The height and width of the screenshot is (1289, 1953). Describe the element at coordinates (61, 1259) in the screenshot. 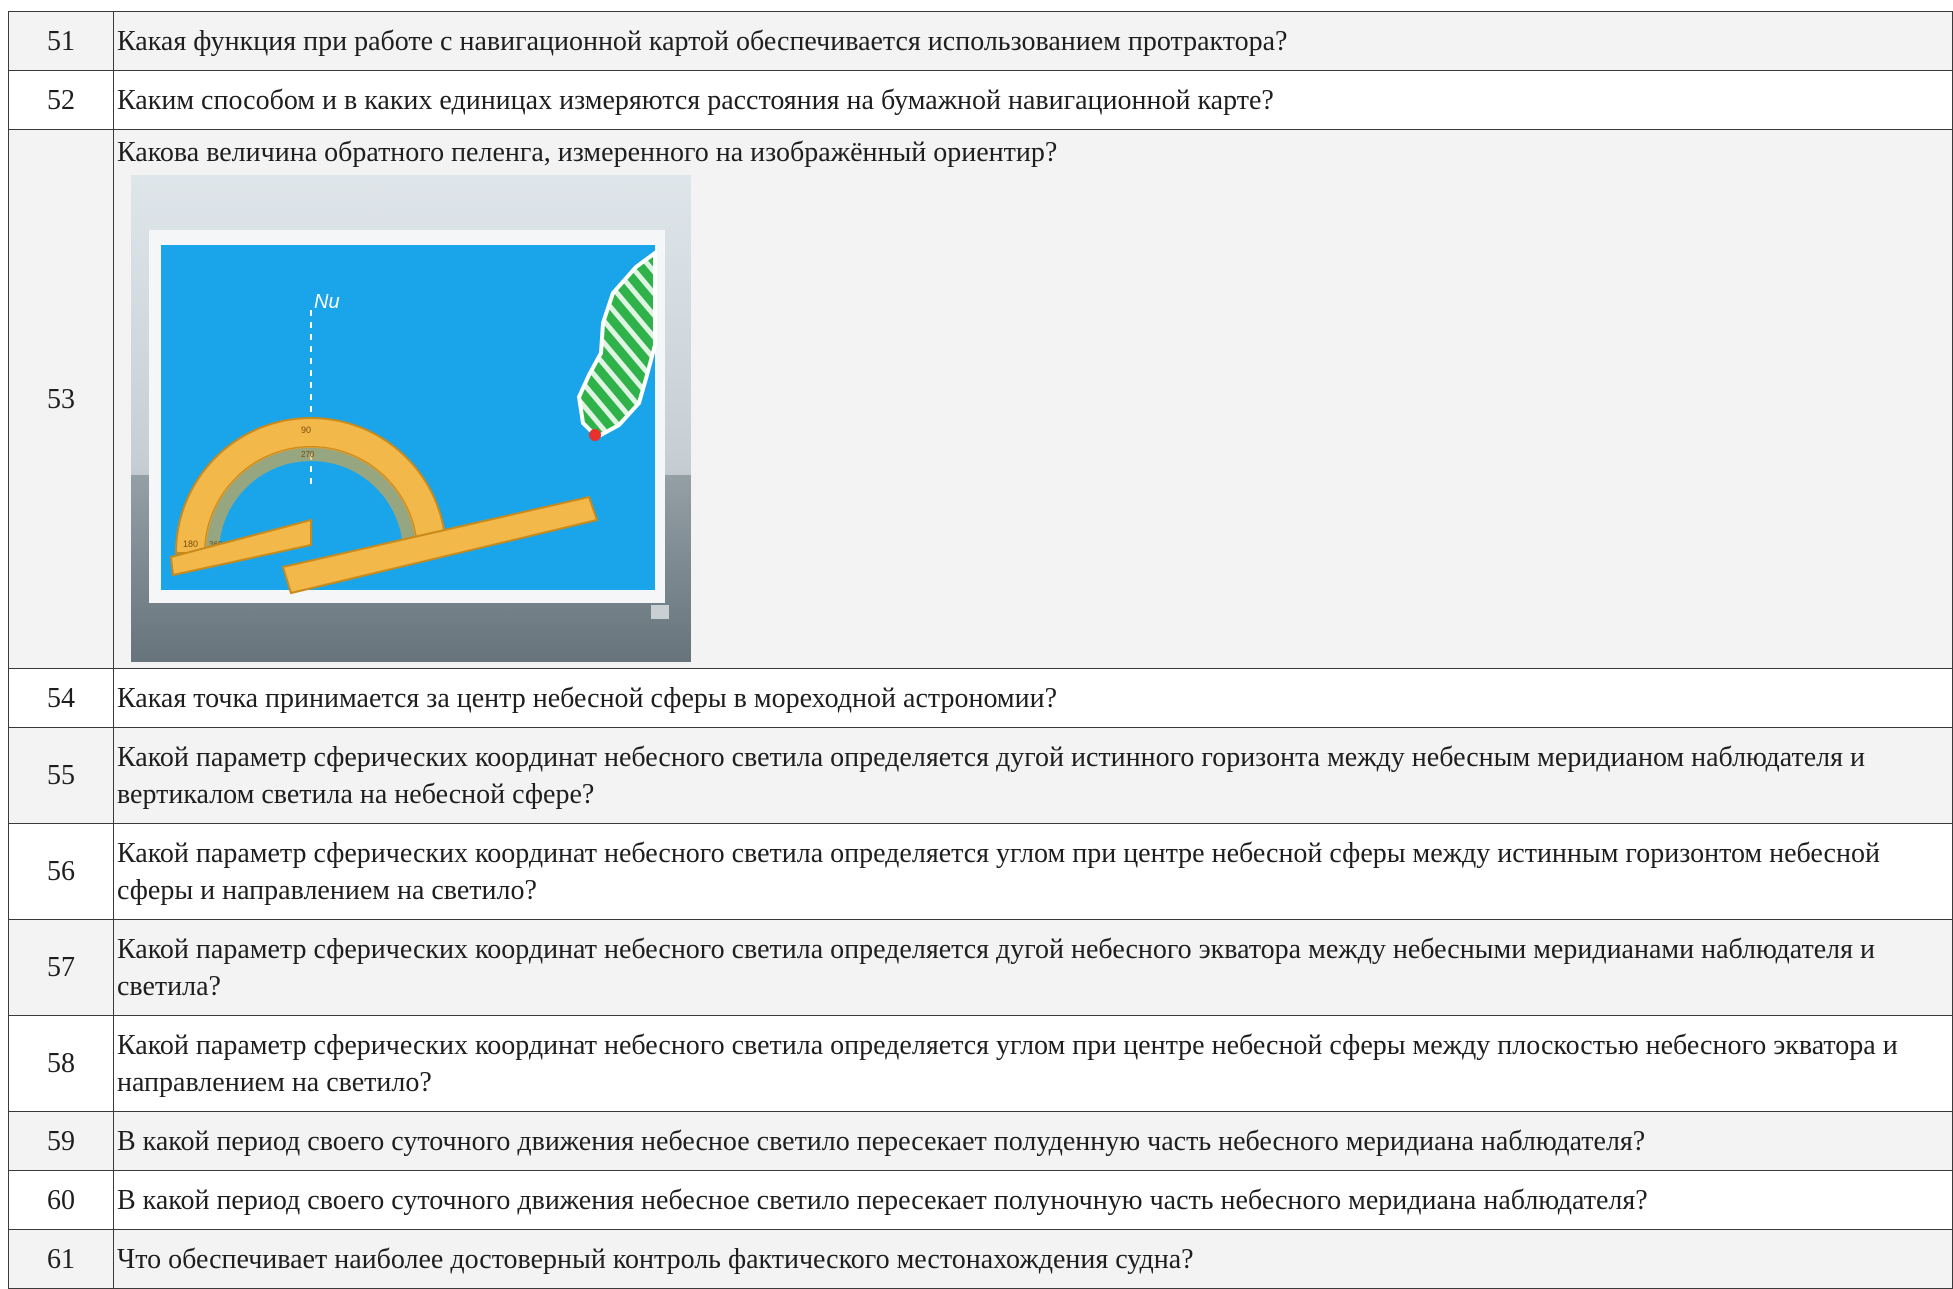

I see `question-number: 61` at that location.